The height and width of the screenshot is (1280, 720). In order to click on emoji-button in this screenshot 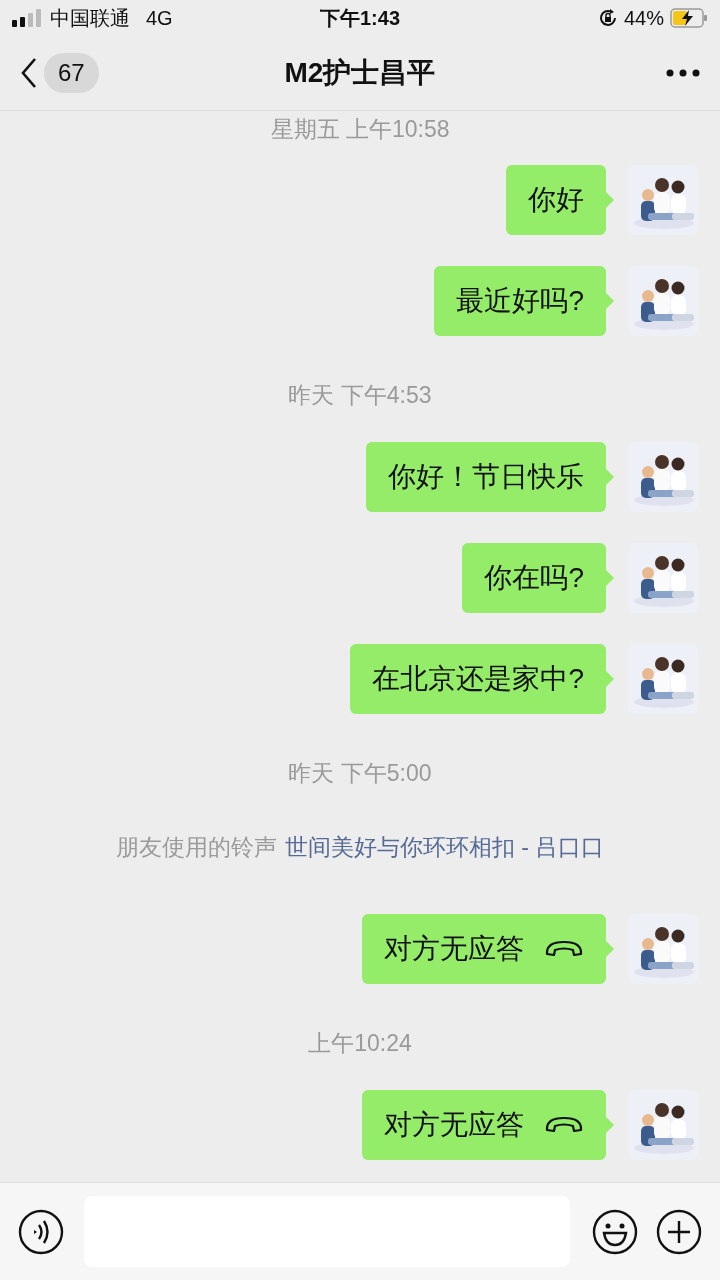, I will do `click(615, 1231)`.